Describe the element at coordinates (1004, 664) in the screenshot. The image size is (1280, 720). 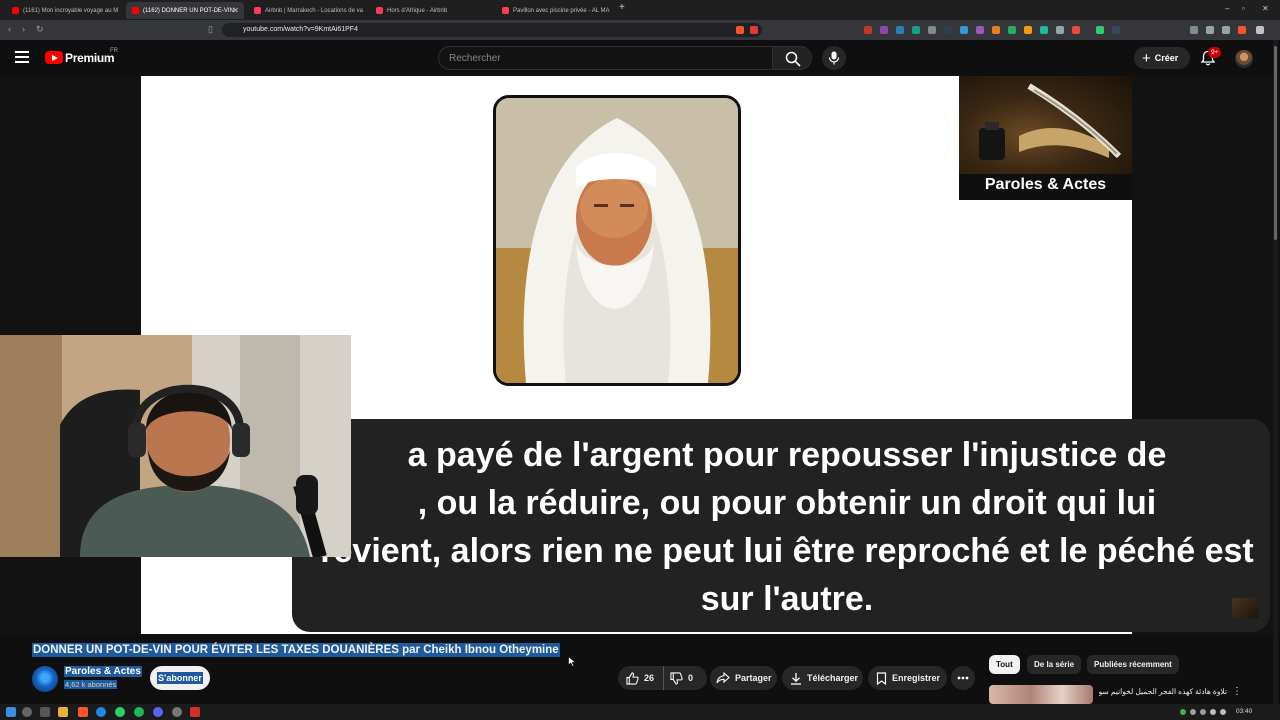
I see `chip-all: Tout` at that location.